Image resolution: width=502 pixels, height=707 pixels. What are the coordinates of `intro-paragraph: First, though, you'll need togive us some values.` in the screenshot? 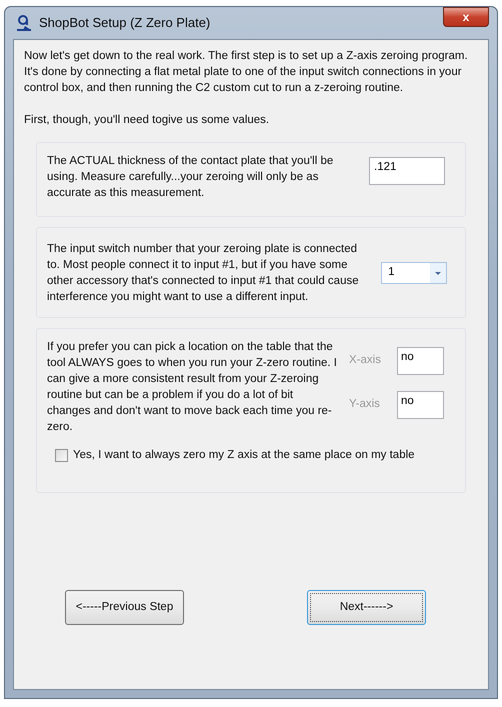 It's located at (147, 120).